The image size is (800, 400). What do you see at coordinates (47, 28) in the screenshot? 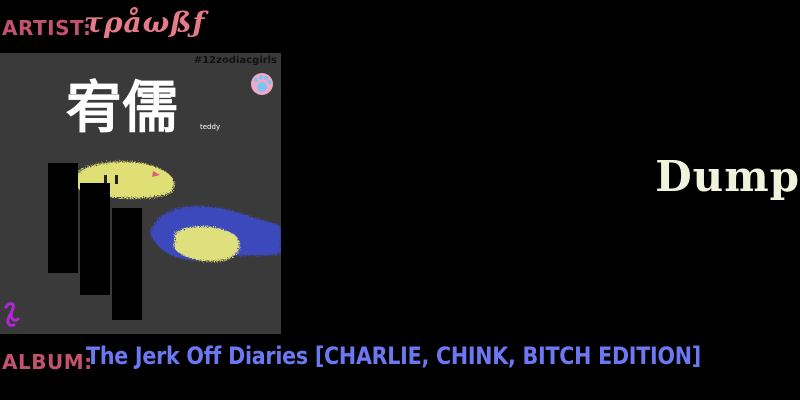
I see `artist-label: ARTIST:` at bounding box center [47, 28].